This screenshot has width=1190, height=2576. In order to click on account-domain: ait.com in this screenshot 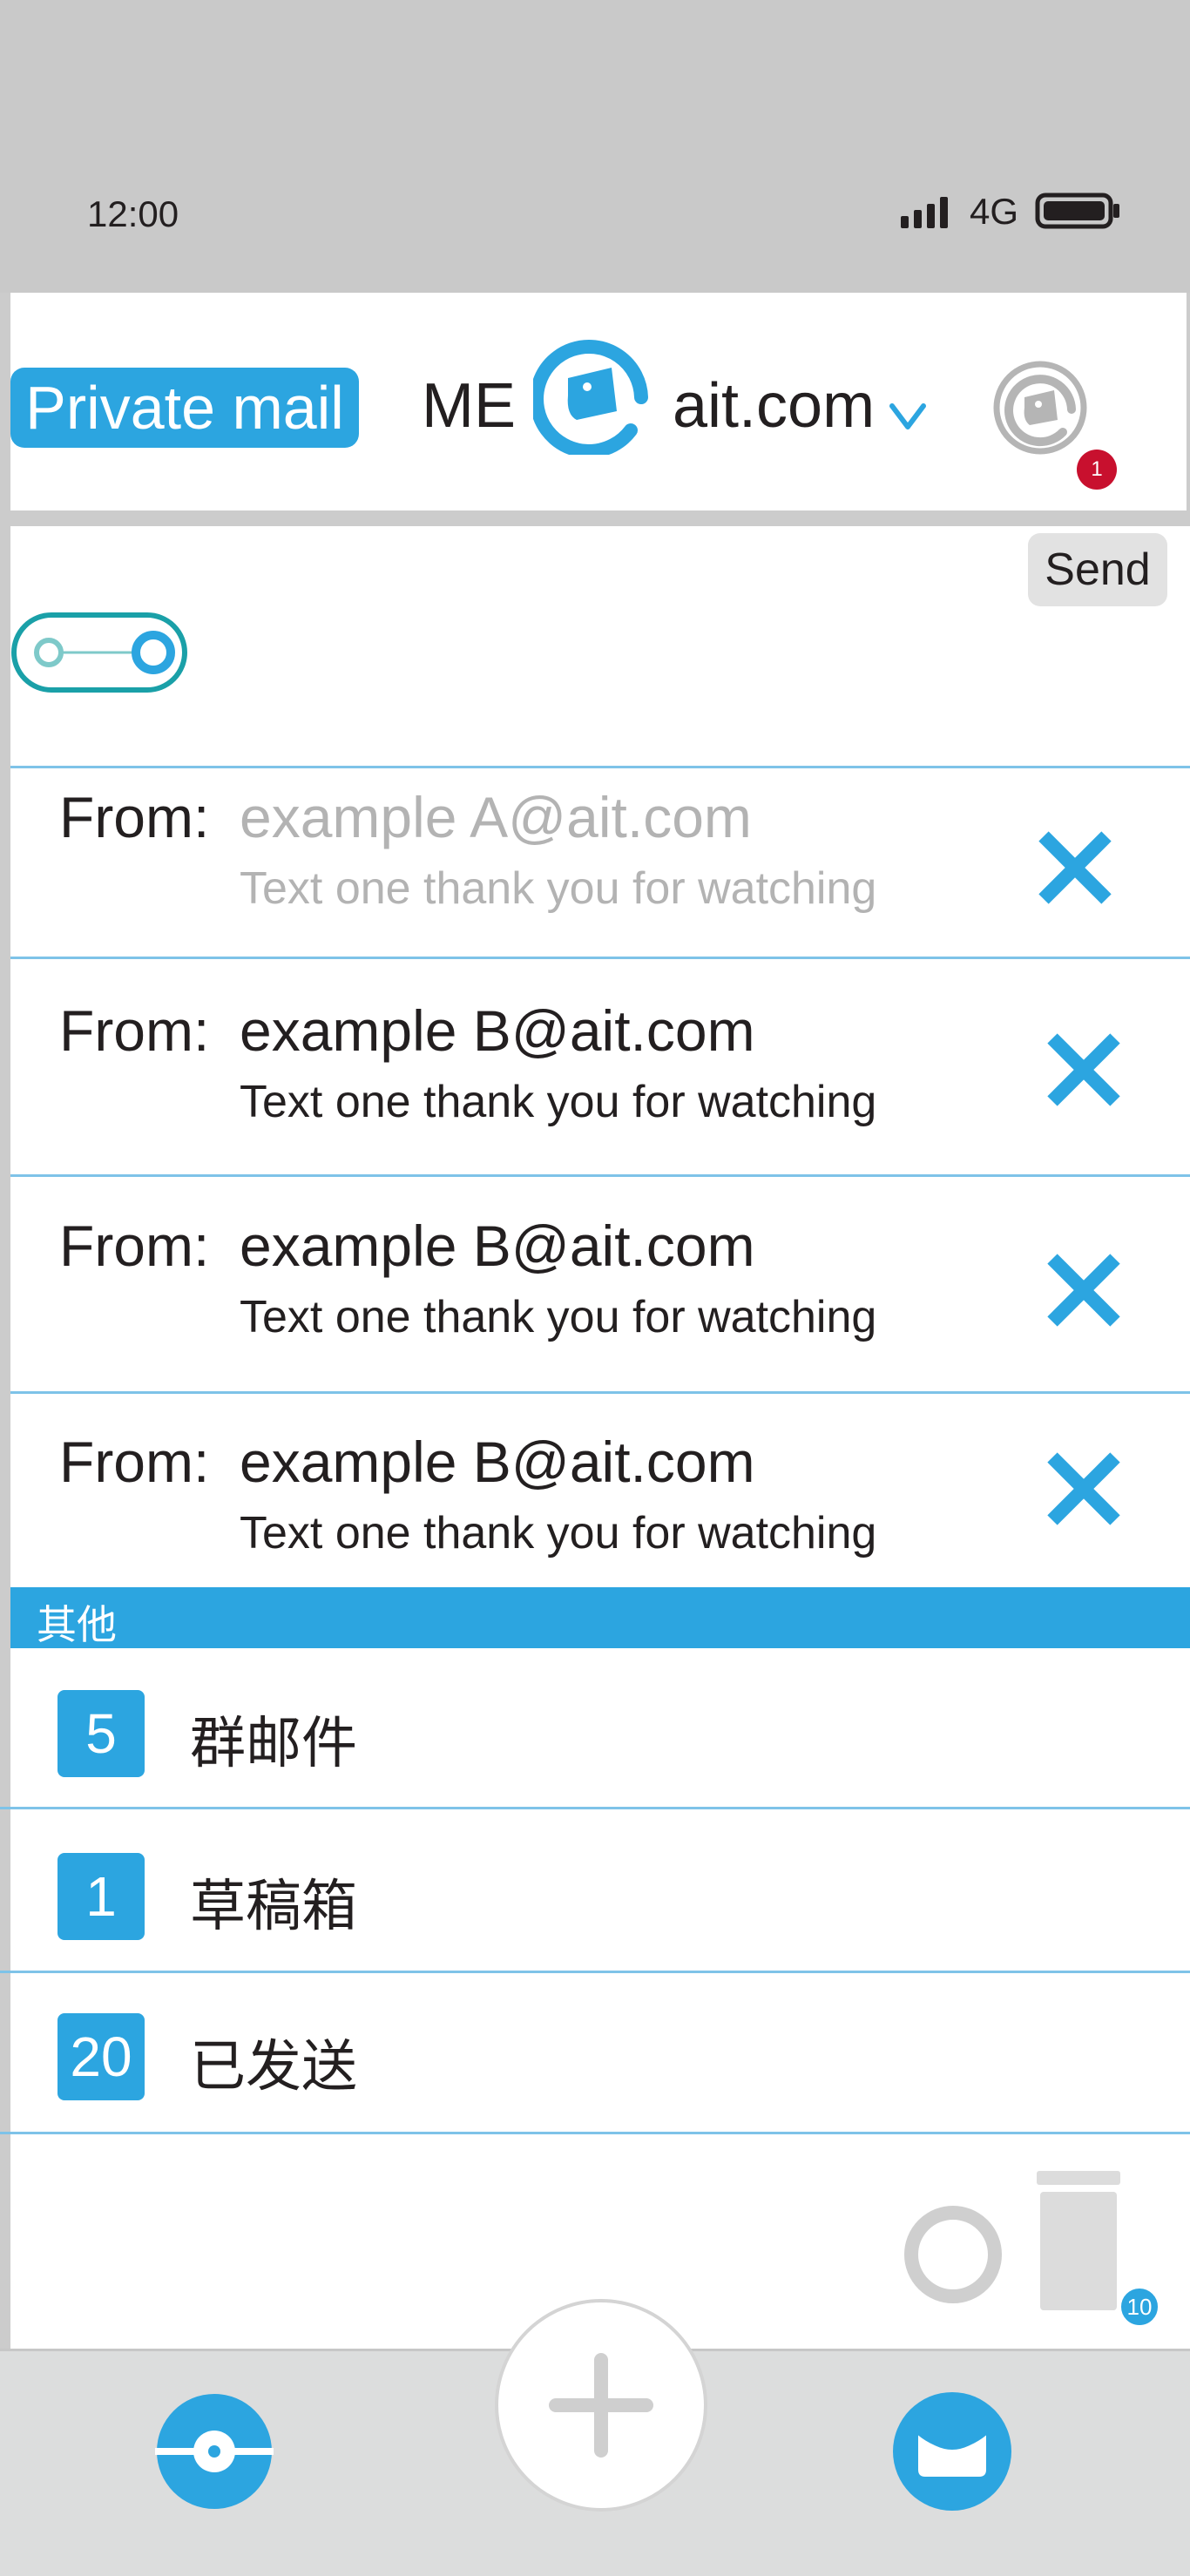, I will do `click(774, 406)`.